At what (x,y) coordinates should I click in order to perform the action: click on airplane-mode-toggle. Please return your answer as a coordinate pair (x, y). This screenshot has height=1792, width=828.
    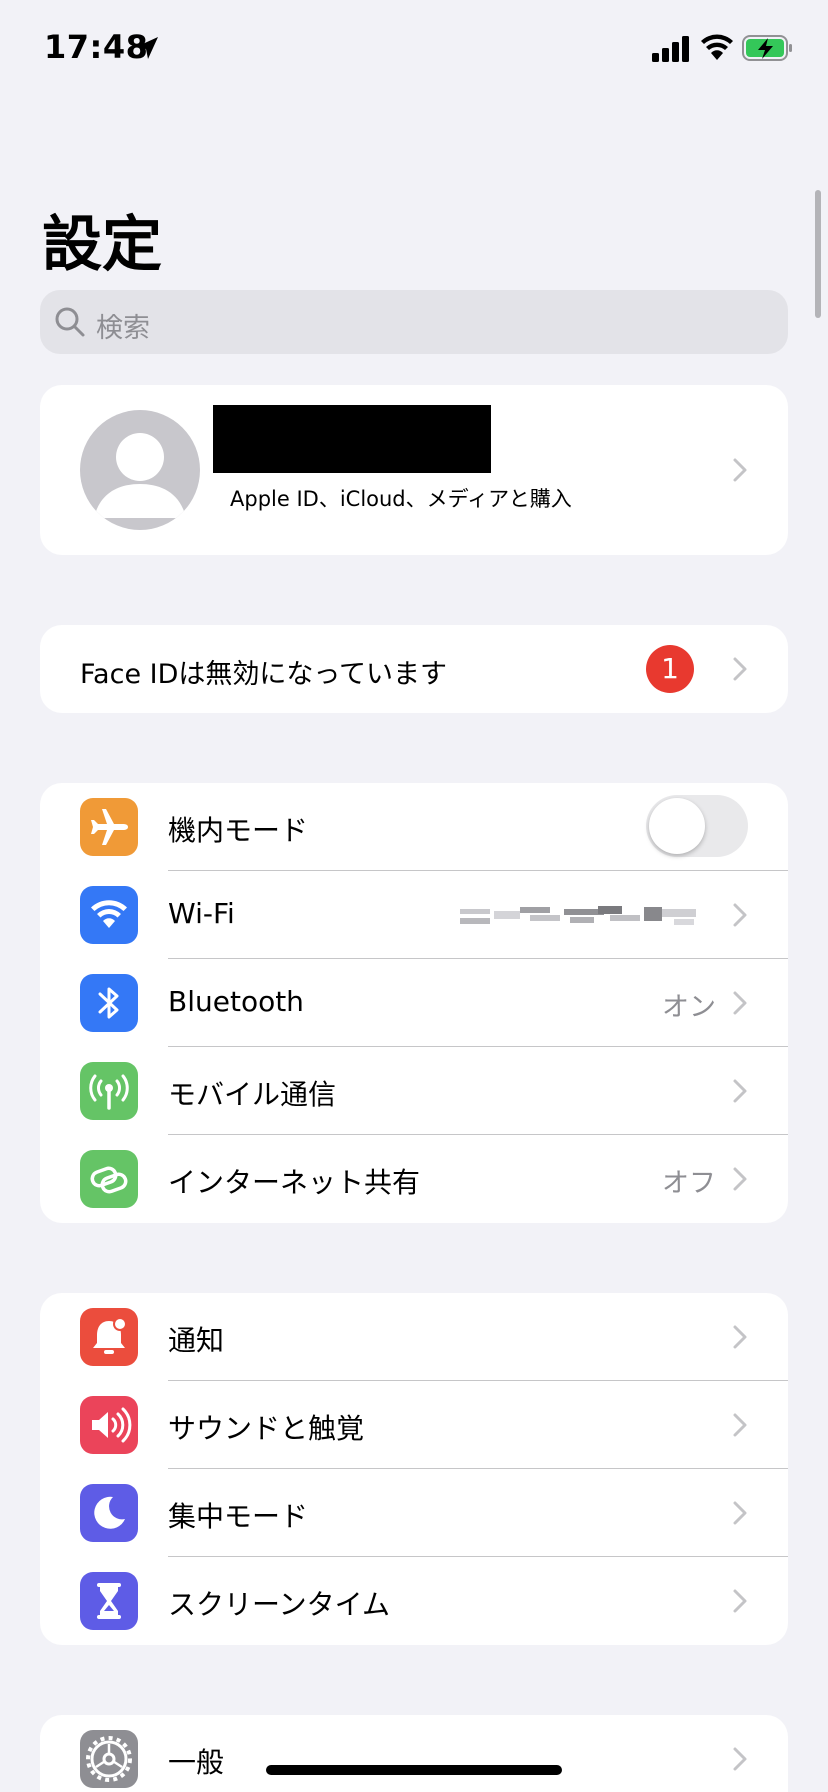
    Looking at the image, I should click on (697, 826).